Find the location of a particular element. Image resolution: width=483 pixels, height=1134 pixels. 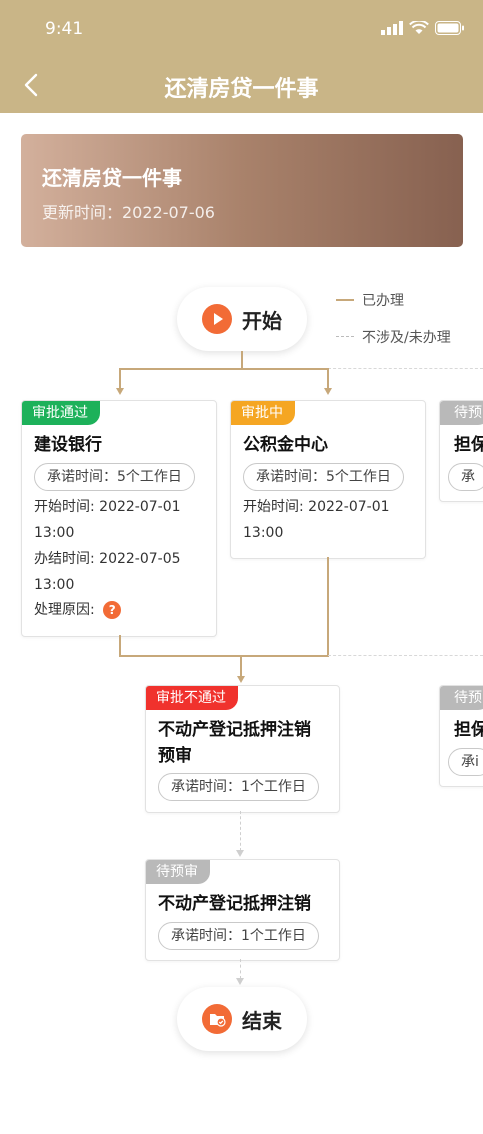

wifi-icon is located at coordinates (419, 27).